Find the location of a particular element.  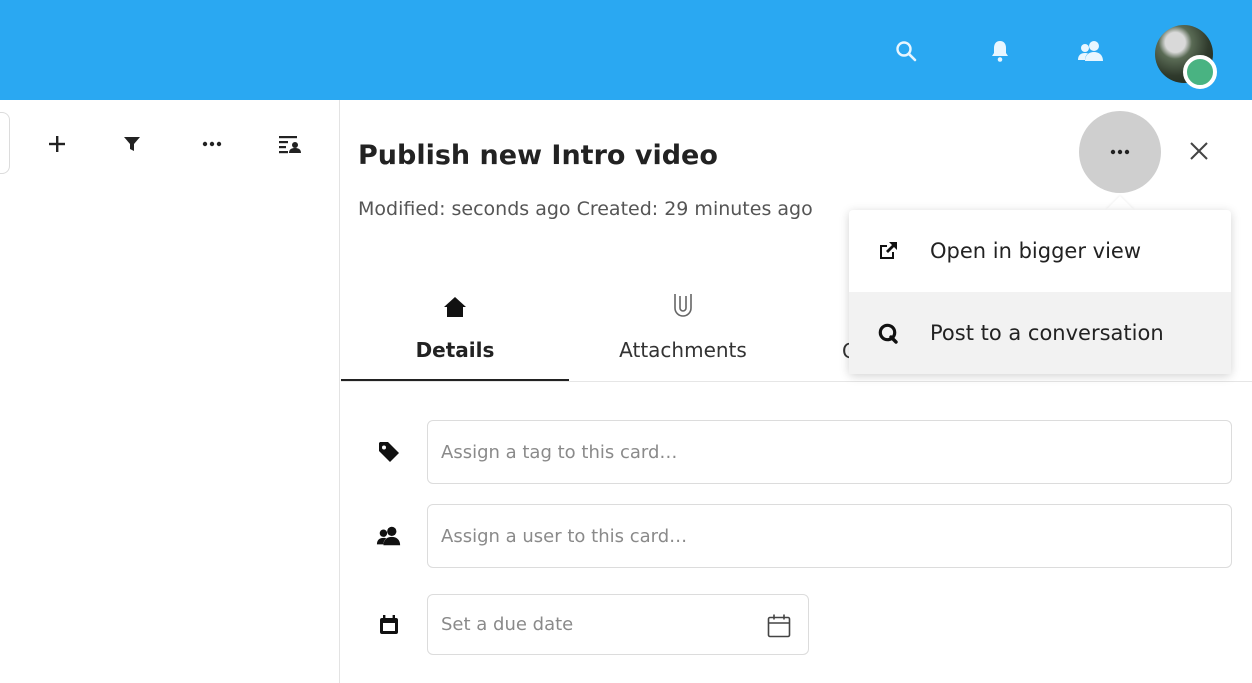

menu-item-post-to-conversation: Post to a conversation is located at coordinates (1040, 333).